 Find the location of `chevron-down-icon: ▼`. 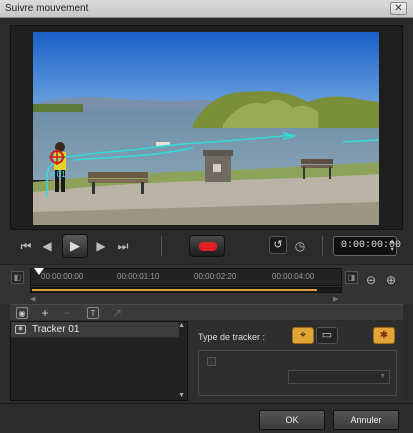

chevron-down-icon: ▼ is located at coordinates (382, 376).